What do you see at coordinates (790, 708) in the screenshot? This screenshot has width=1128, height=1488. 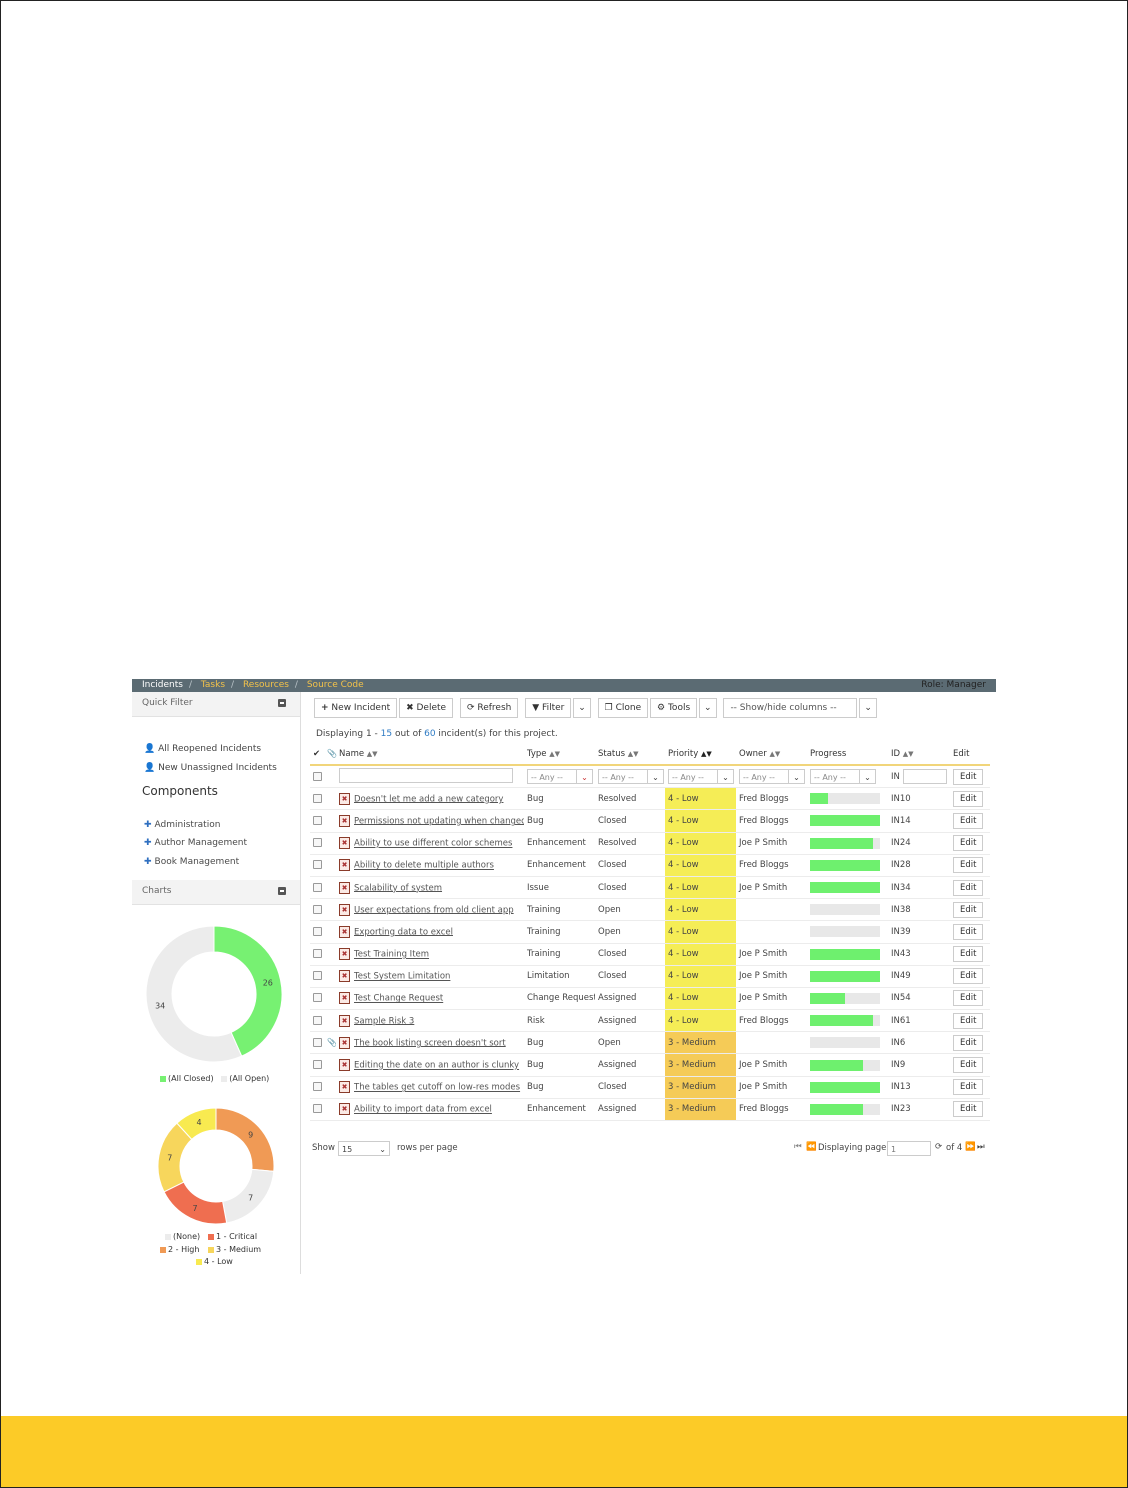 I see `show-hide-columns-select: -- Show/hide columns --` at bounding box center [790, 708].